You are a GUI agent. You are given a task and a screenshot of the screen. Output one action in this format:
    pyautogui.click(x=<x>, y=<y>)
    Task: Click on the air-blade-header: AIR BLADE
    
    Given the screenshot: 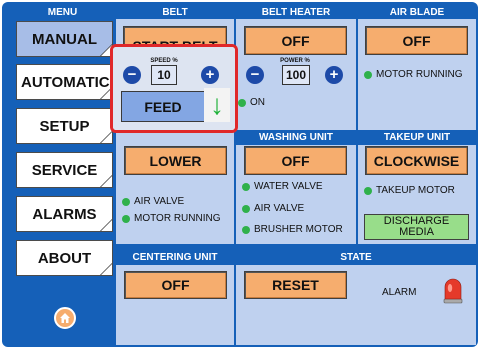 What is the action you would take?
    pyautogui.click(x=417, y=12)
    